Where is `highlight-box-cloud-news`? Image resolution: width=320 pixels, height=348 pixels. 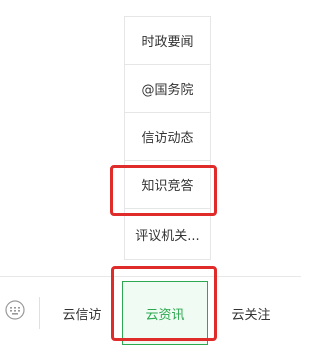
highlight-box-cloud-news is located at coordinates (164, 303).